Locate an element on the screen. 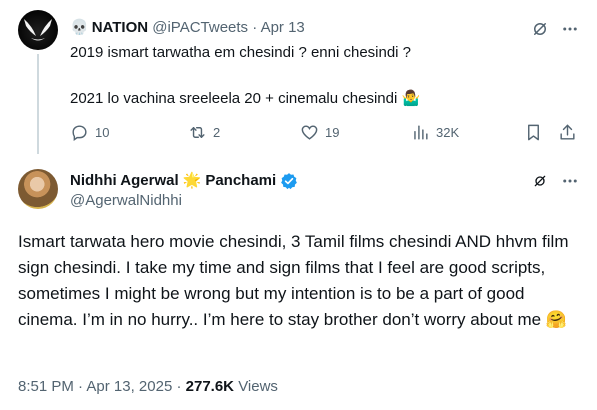  tweet-date: Apr 13 is located at coordinates (283, 27).